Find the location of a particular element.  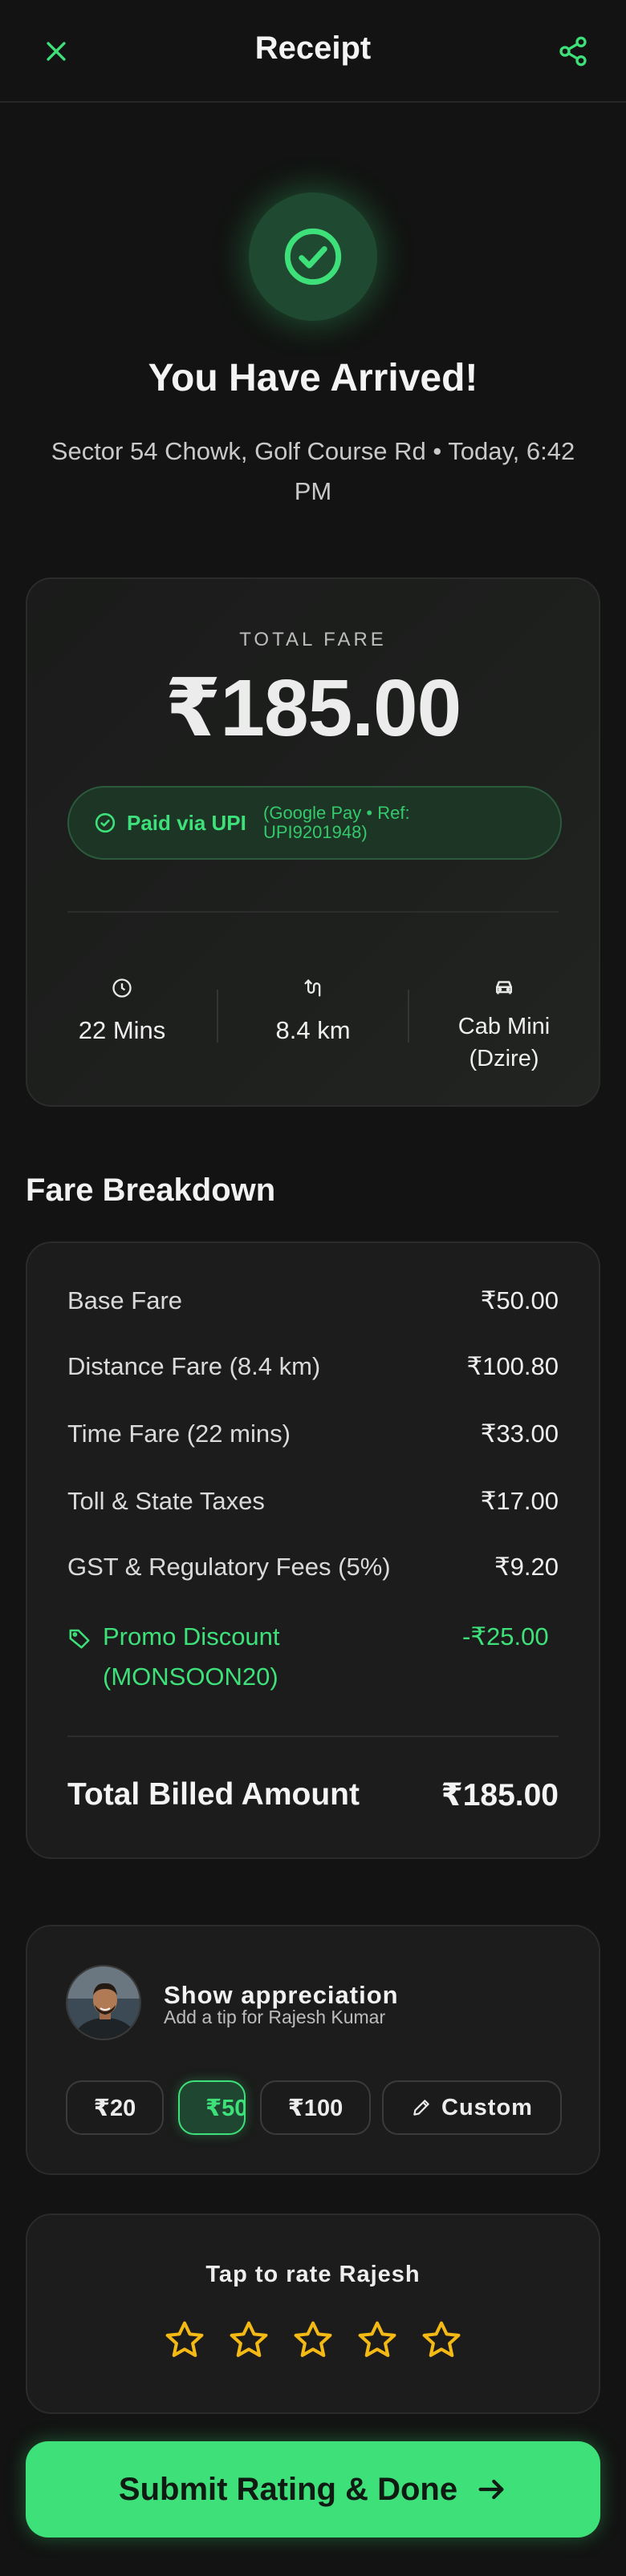

arrival-title: You Have Arrived! is located at coordinates (313, 378).